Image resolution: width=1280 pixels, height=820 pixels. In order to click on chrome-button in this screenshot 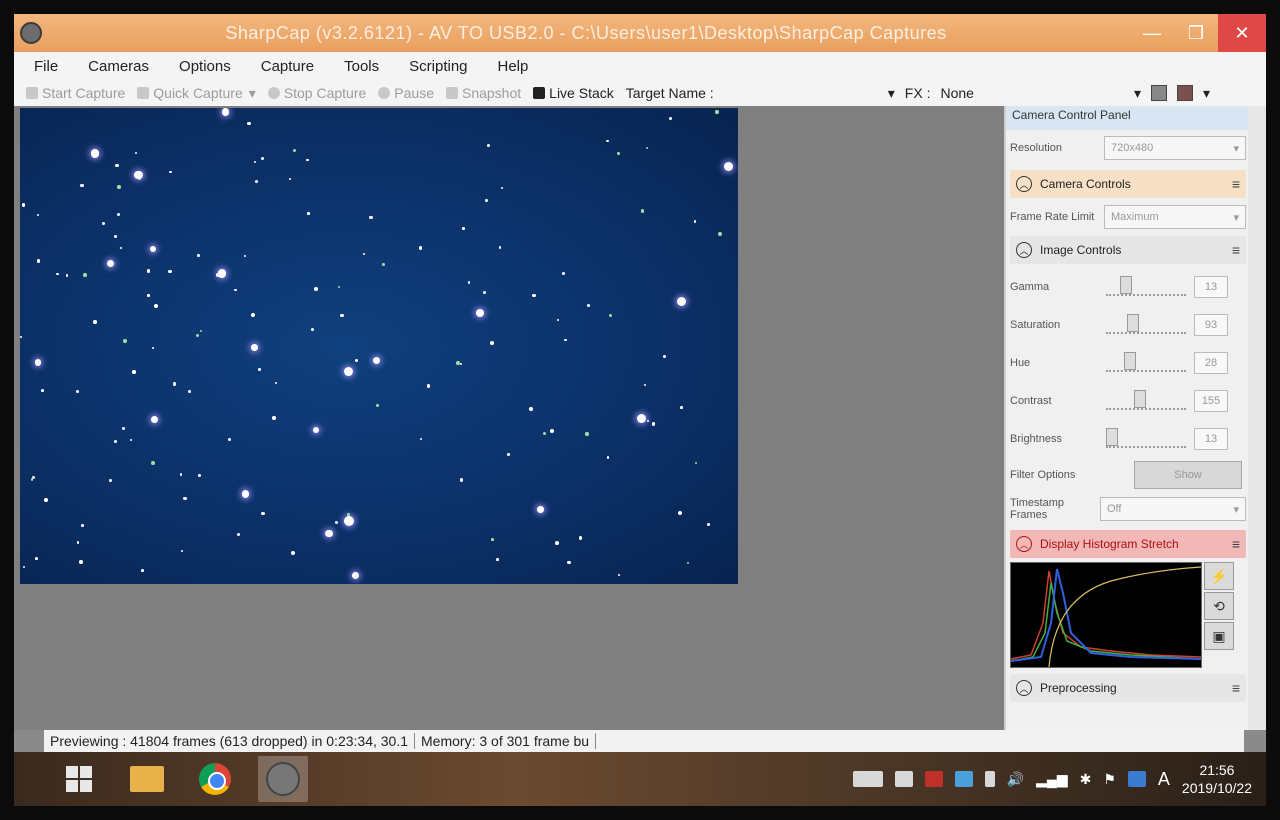, I will do `click(215, 779)`.